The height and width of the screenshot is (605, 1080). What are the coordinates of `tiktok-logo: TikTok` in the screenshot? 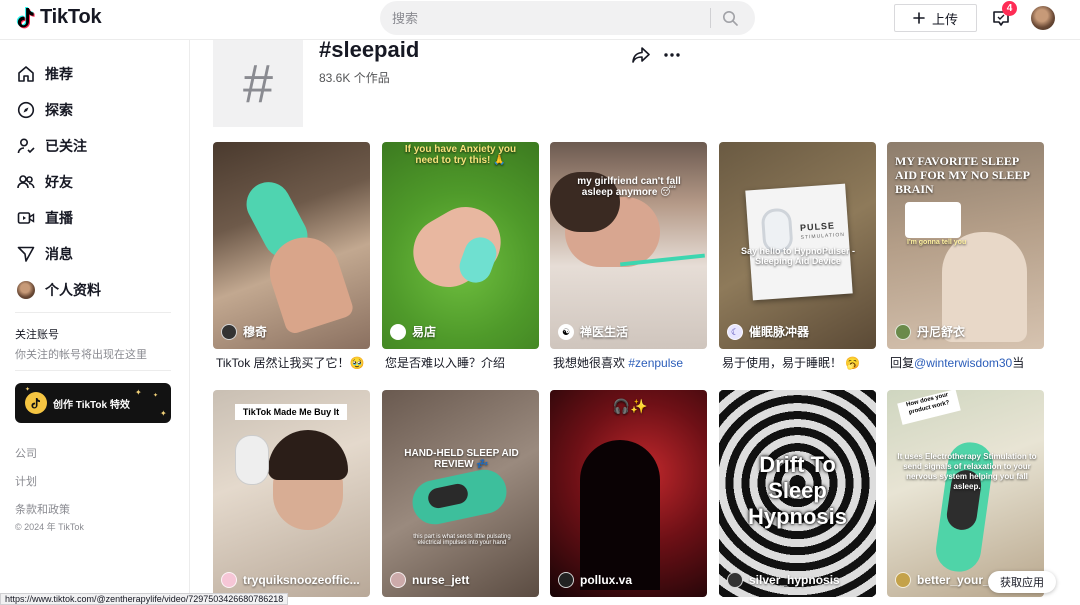 It's located at (59, 17).